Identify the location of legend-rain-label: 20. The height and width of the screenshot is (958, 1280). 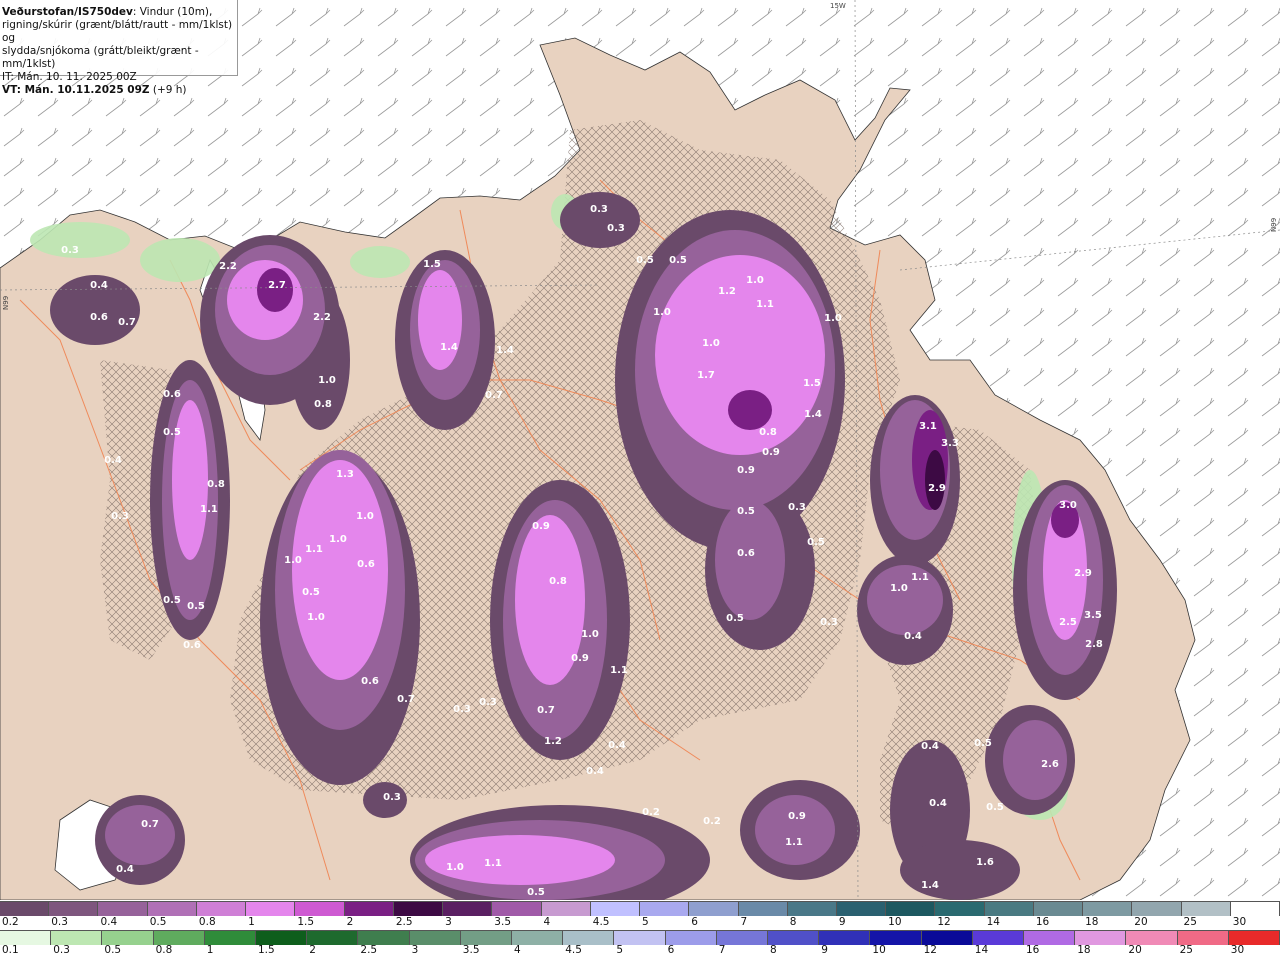
(1135, 950).